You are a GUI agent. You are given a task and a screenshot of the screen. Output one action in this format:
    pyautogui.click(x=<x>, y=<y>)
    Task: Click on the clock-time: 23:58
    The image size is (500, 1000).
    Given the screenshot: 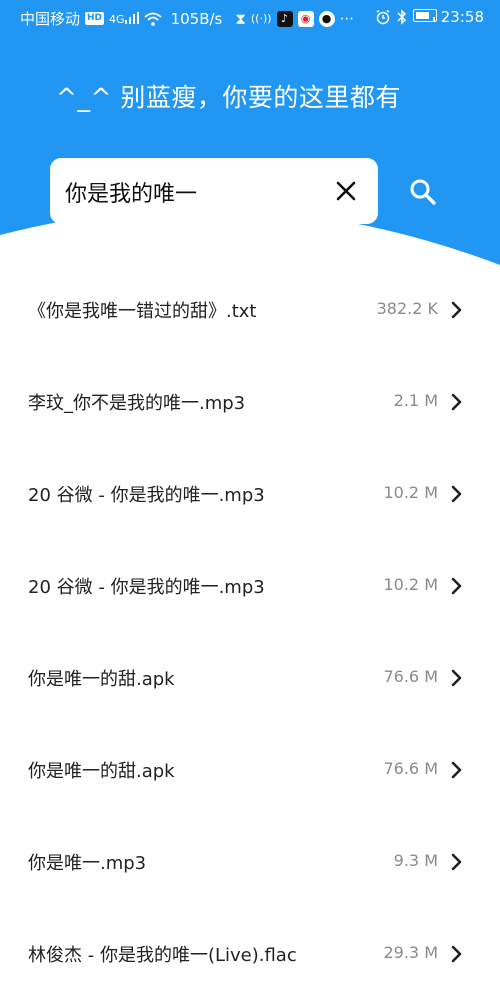 What is the action you would take?
    pyautogui.click(x=462, y=17)
    